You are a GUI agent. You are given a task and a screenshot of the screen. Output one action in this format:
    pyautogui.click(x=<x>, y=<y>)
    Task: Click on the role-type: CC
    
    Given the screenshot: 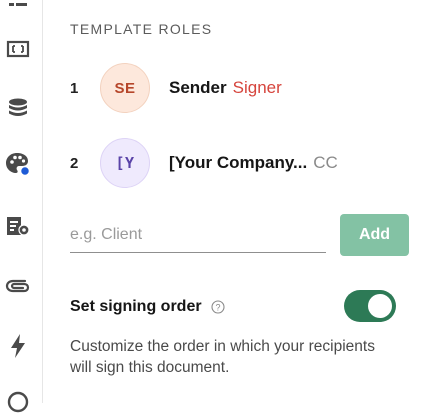 What is the action you would take?
    pyautogui.click(x=325, y=162)
    